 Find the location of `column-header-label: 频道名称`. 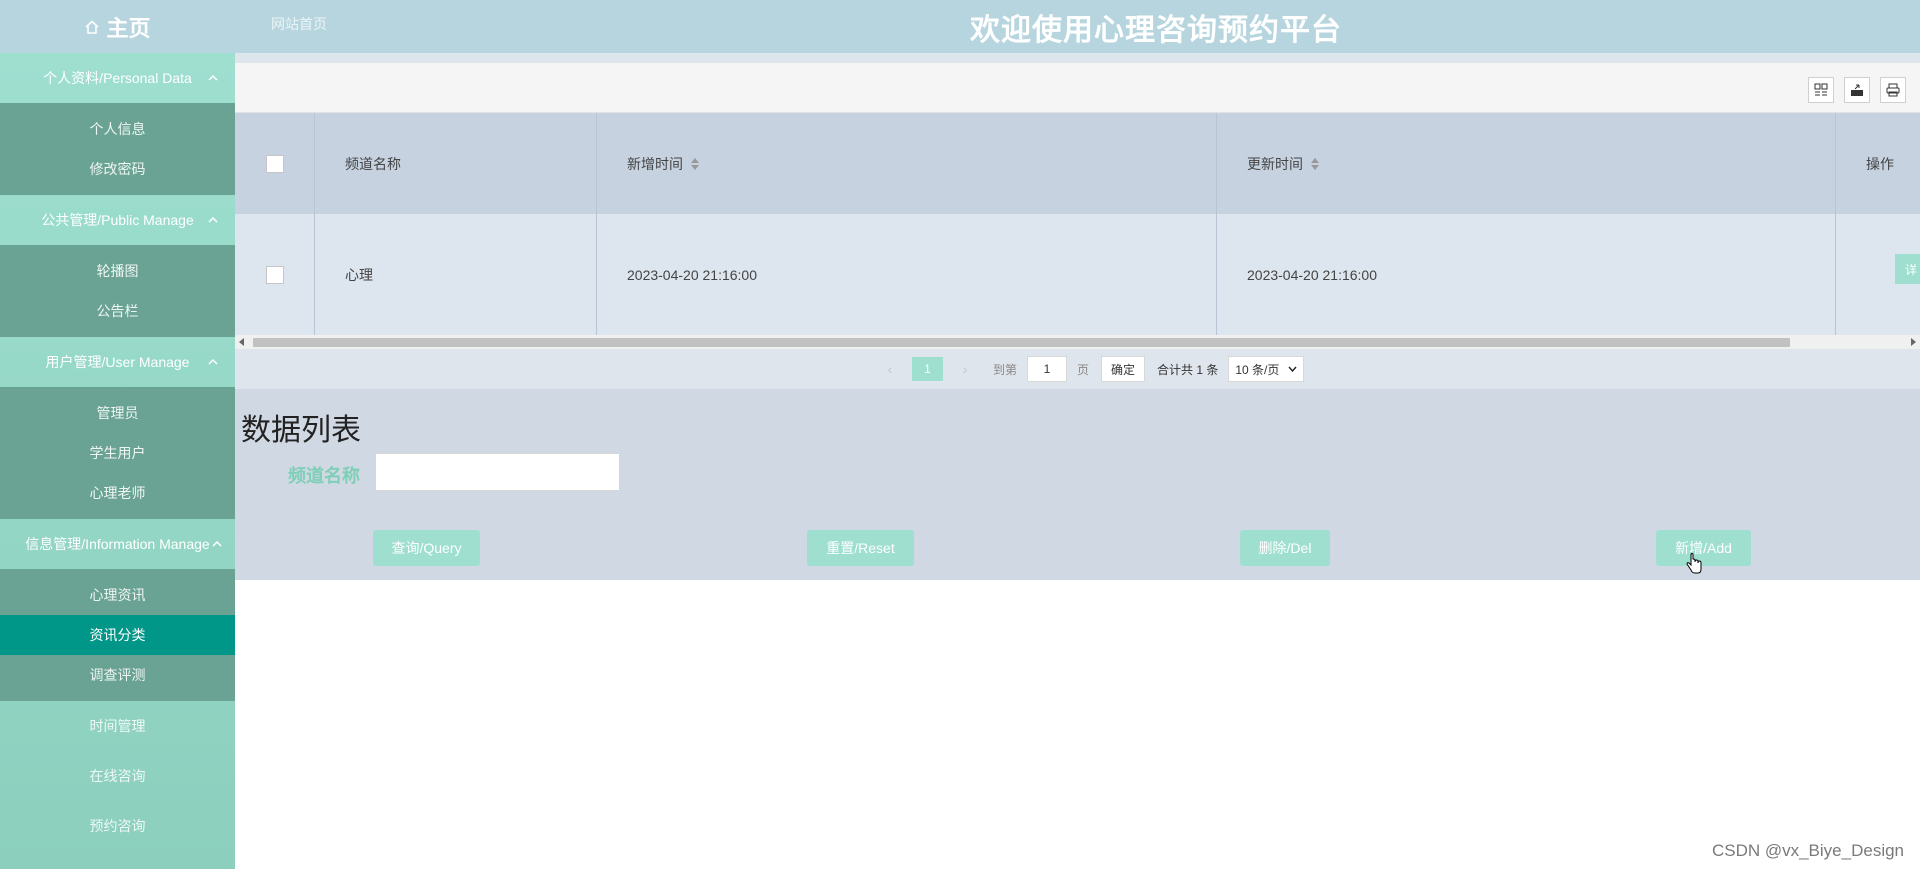

column-header-label: 频道名称 is located at coordinates (373, 163).